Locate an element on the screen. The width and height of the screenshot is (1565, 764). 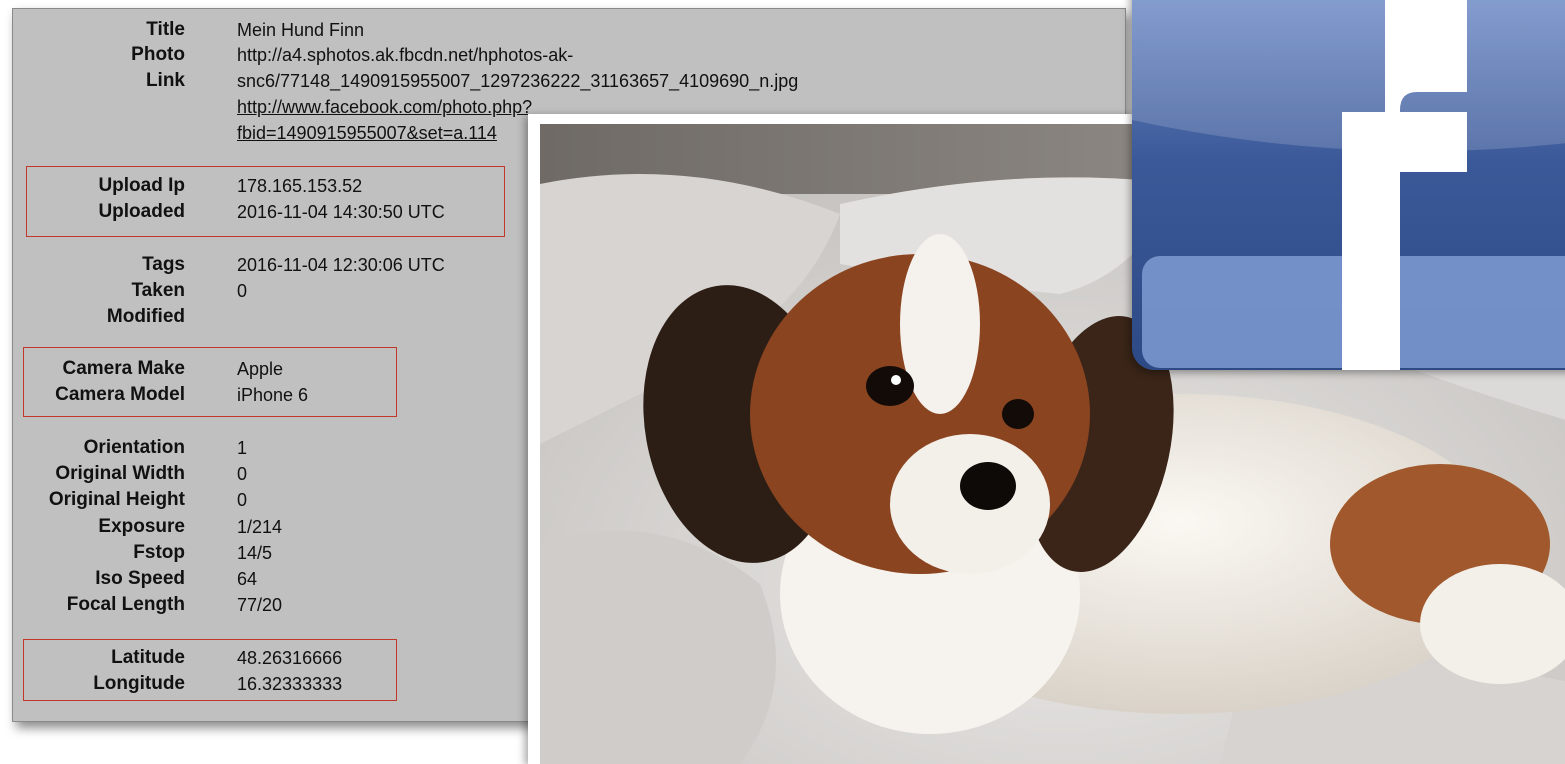
focal-length-value: 77/20 is located at coordinates (260, 605).